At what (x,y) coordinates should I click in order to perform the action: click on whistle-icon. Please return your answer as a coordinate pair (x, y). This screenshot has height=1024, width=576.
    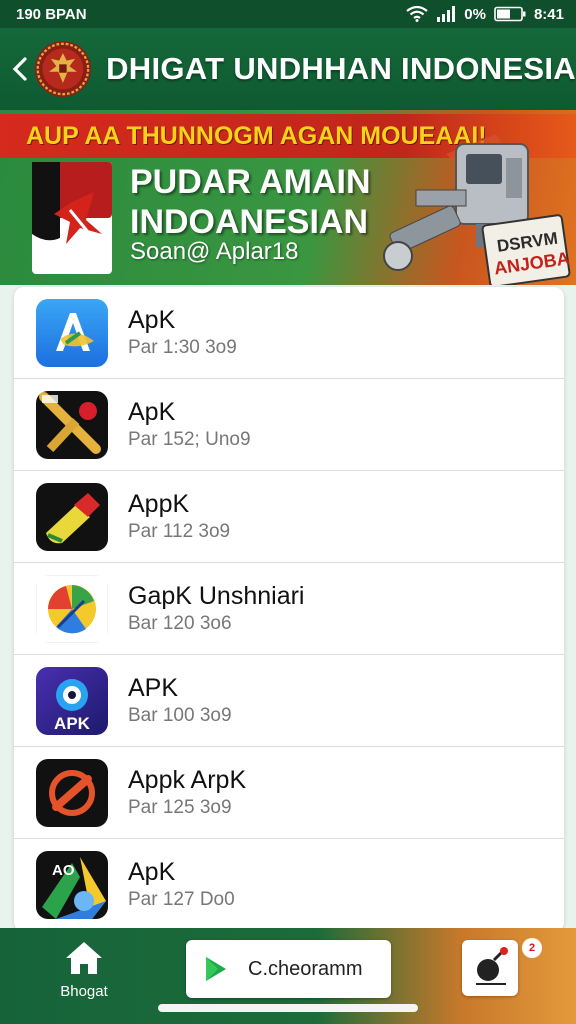
    Looking at the image, I should click on (72, 516).